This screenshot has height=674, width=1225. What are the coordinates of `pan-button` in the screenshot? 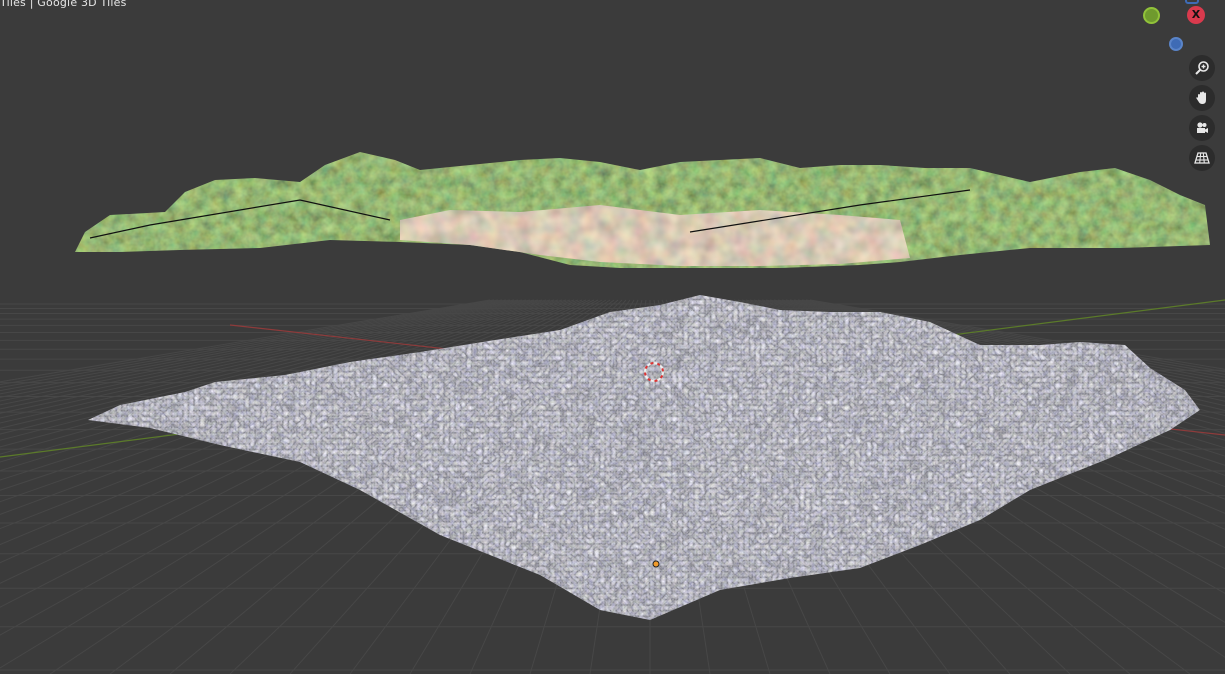 It's located at (1202, 98).